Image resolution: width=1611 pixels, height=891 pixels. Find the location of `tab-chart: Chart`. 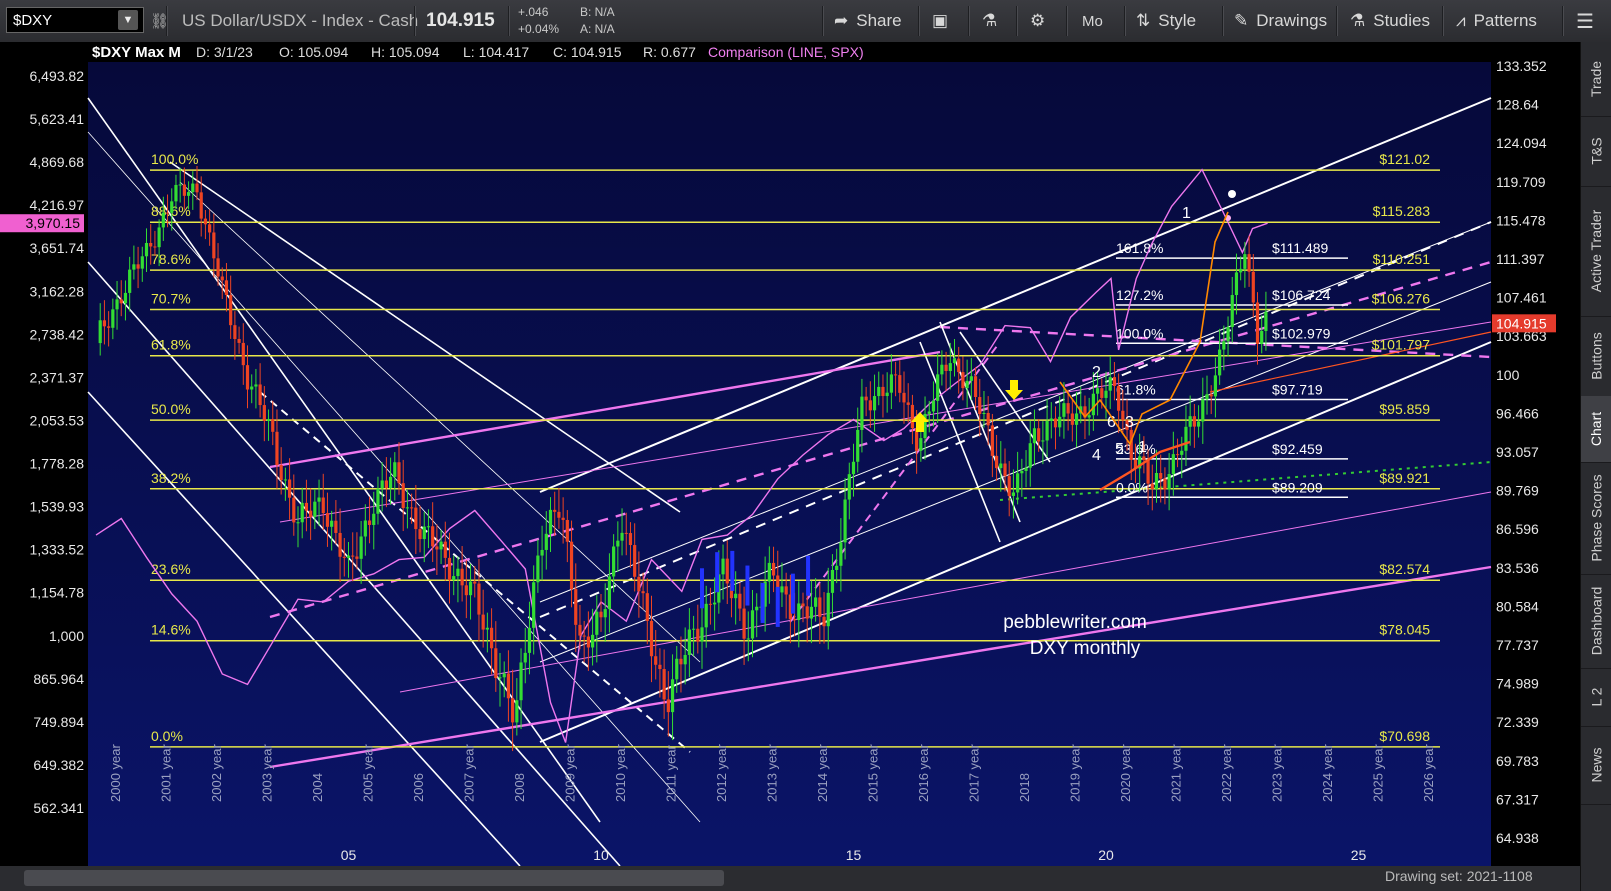

tab-chart: Chart is located at coordinates (1596, 429).